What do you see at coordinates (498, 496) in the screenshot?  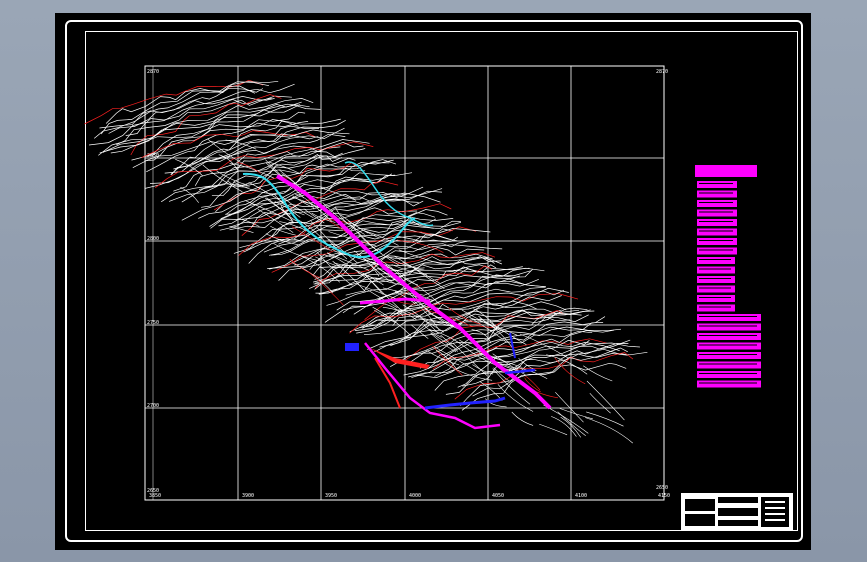 I see `grid-label-x: 4050` at bounding box center [498, 496].